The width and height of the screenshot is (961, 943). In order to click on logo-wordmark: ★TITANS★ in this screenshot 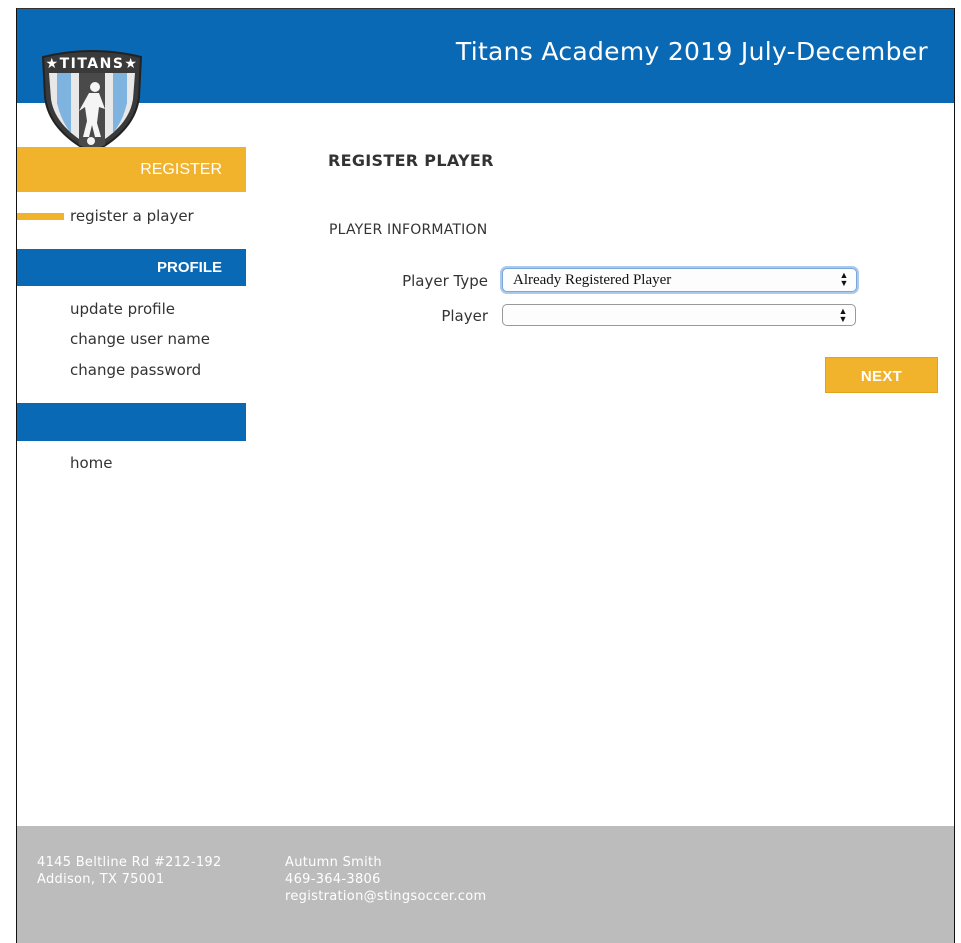, I will do `click(92, 64)`.